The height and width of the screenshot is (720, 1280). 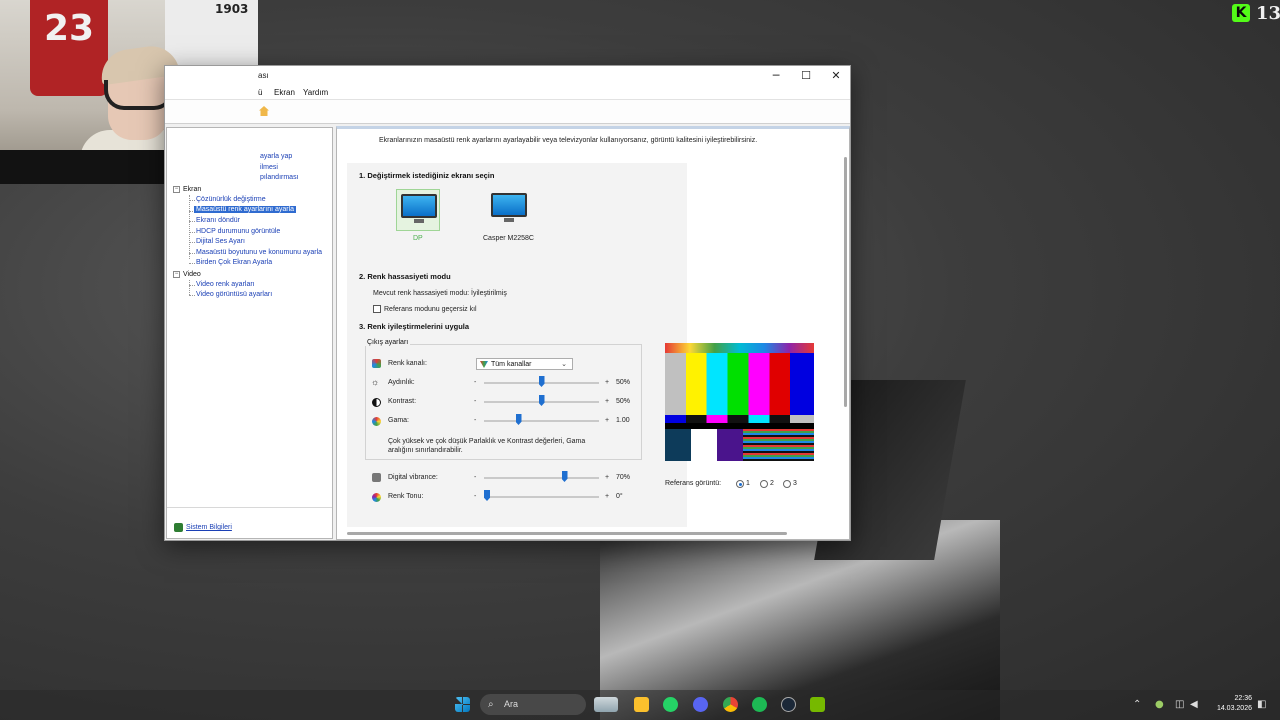 What do you see at coordinates (836, 76) in the screenshot?
I see `close-button: ✕` at bounding box center [836, 76].